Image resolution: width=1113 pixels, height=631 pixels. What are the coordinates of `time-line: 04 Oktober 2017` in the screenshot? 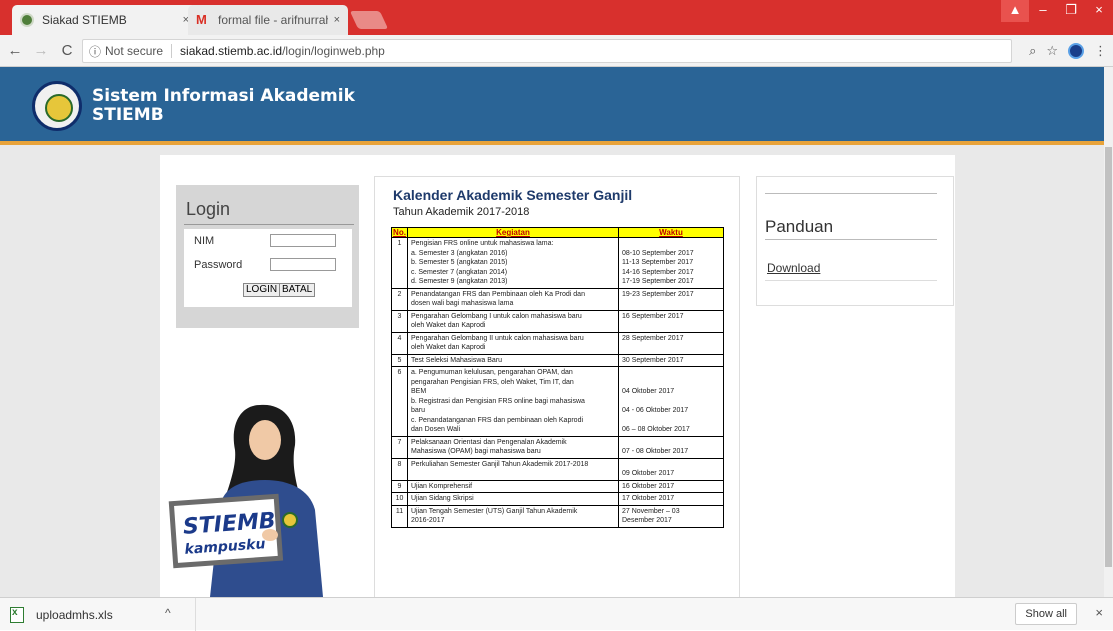 It's located at (648, 391).